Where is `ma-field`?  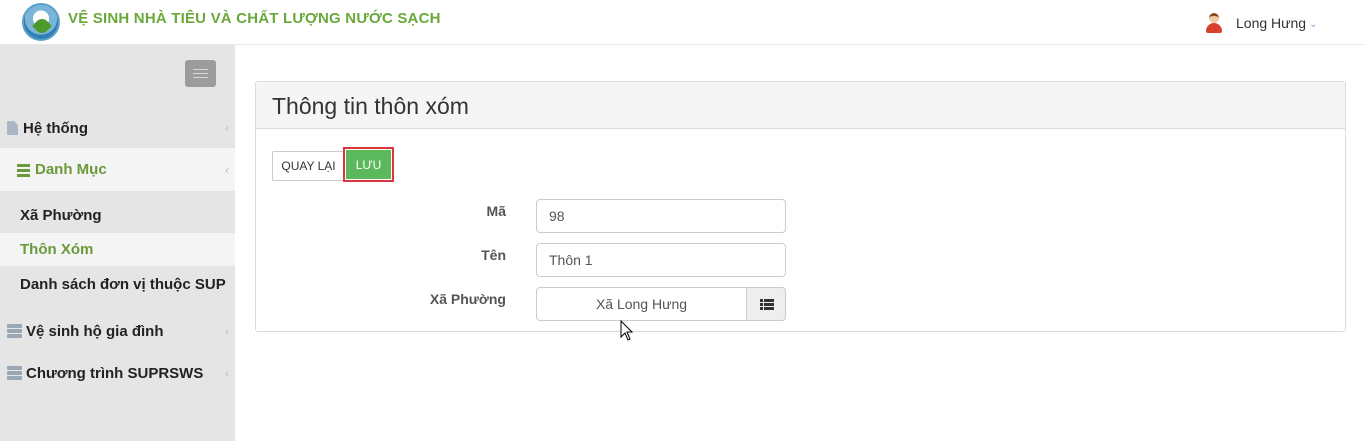 ma-field is located at coordinates (661, 216).